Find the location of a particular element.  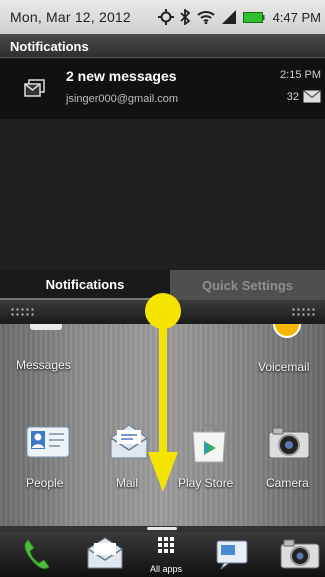

notification-account: jsinger000@gmail.com is located at coordinates (122, 99).